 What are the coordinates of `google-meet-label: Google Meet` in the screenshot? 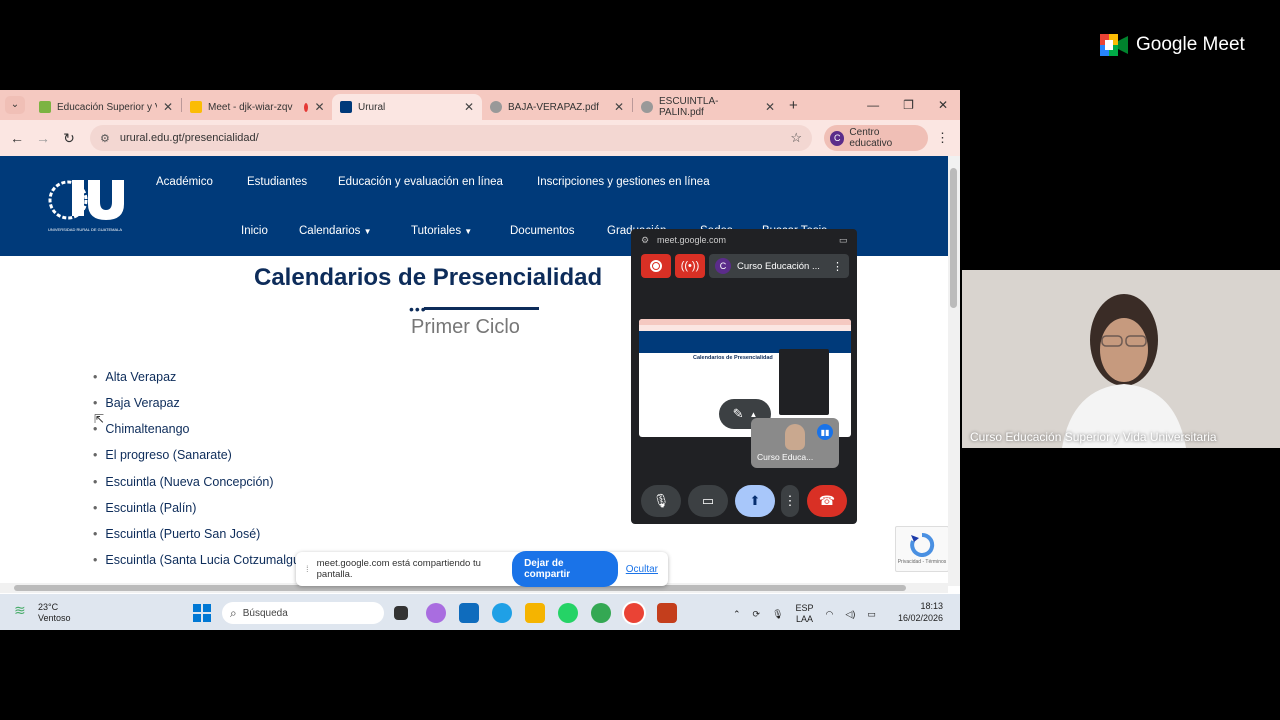 It's located at (1190, 44).